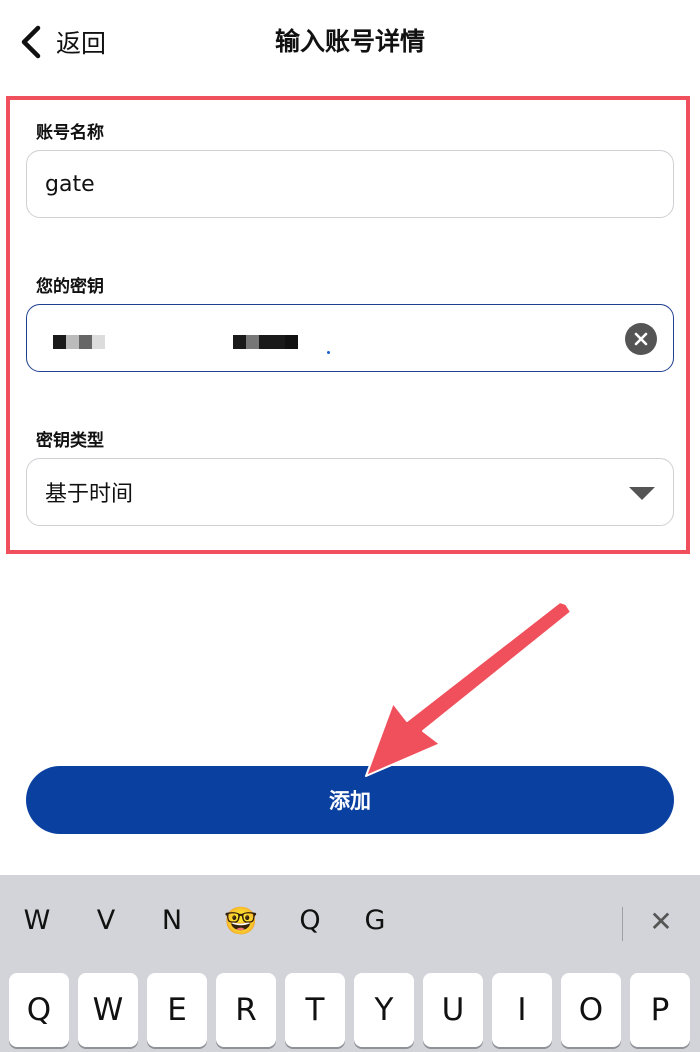 Image resolution: width=700 pixels, height=1052 pixels. What do you see at coordinates (241, 921) in the screenshot?
I see `suggestion-emoji: 🤓` at bounding box center [241, 921].